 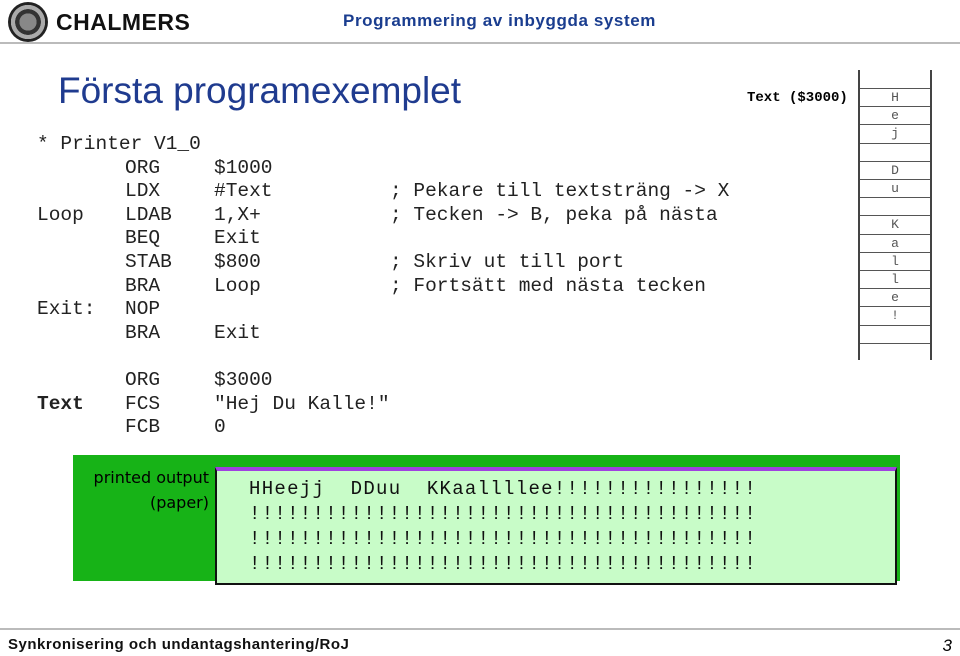 I want to click on memory-cell: !, so click(x=895, y=315).